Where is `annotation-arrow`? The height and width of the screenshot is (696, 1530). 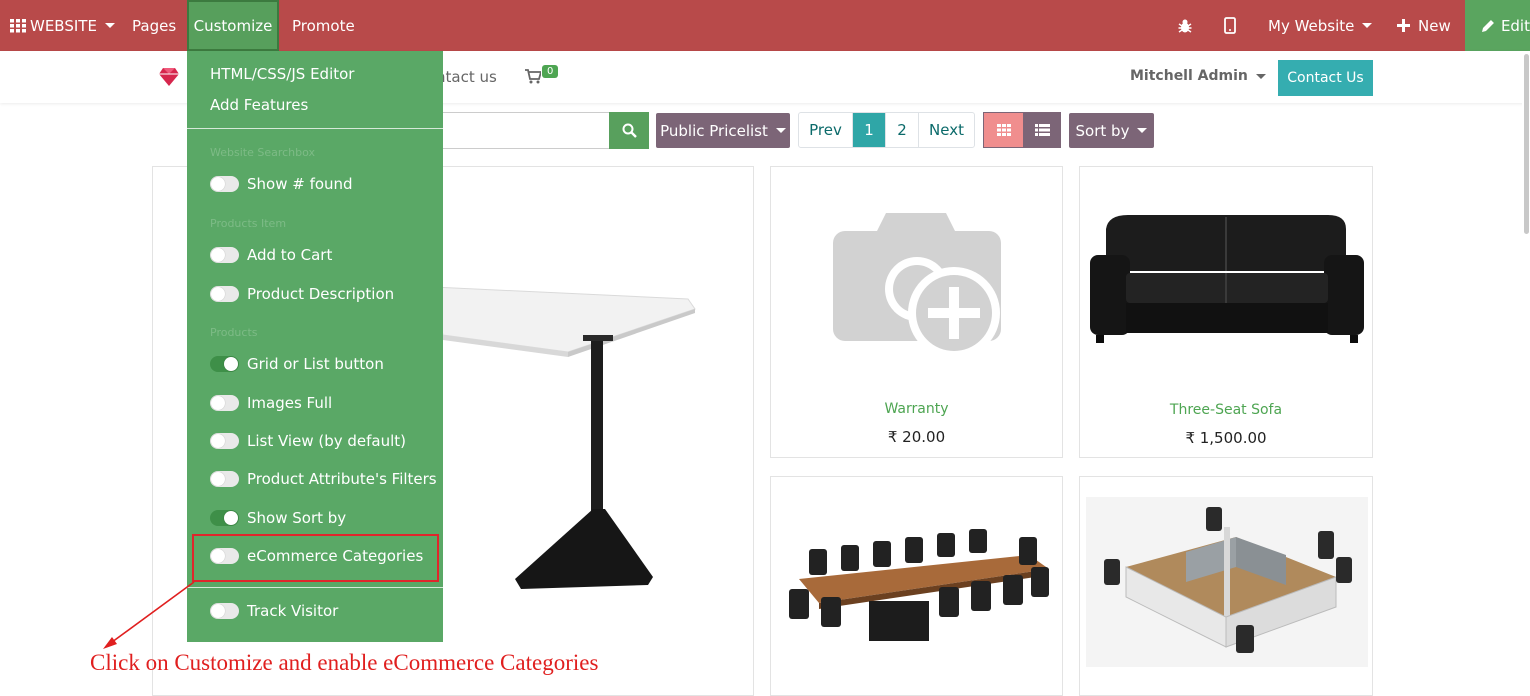
annotation-arrow is located at coordinates (149, 615).